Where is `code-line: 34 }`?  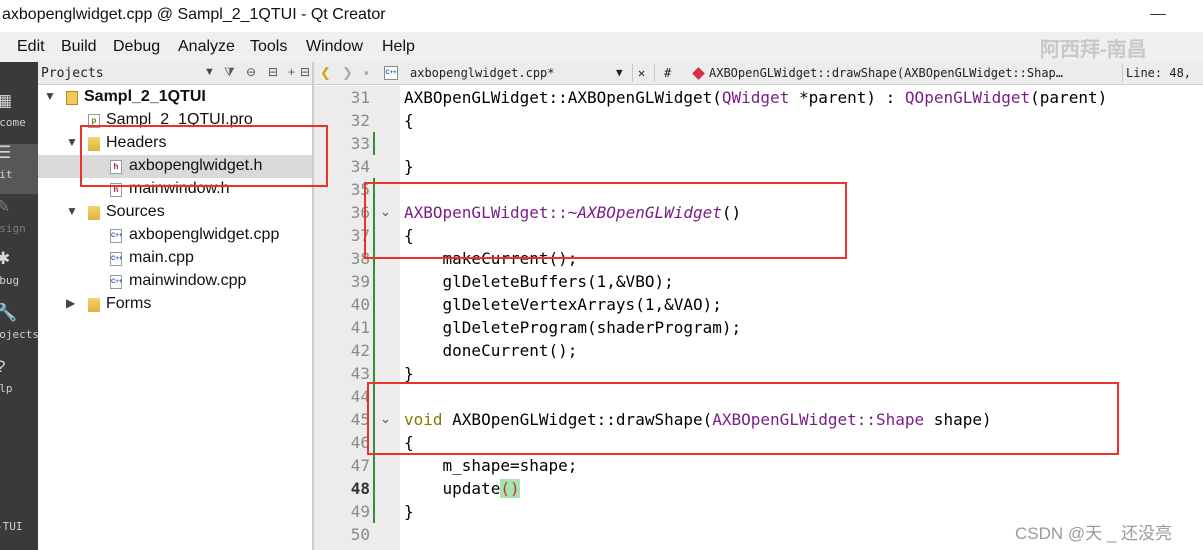 code-line: 34 } is located at coordinates (382, 166).